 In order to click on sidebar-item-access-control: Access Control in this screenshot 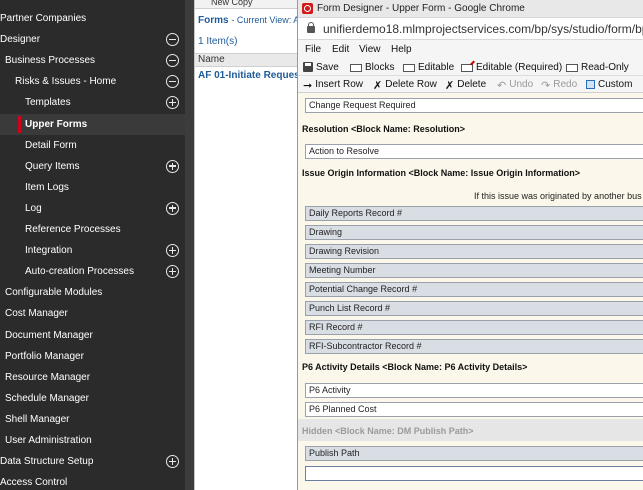, I will do `click(92, 481)`.